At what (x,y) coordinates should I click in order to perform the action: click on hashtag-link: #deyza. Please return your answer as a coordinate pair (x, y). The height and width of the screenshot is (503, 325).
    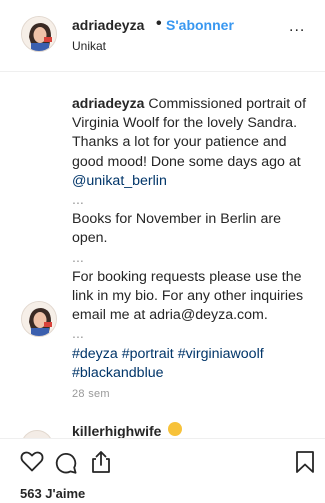
    Looking at the image, I should click on (95, 354).